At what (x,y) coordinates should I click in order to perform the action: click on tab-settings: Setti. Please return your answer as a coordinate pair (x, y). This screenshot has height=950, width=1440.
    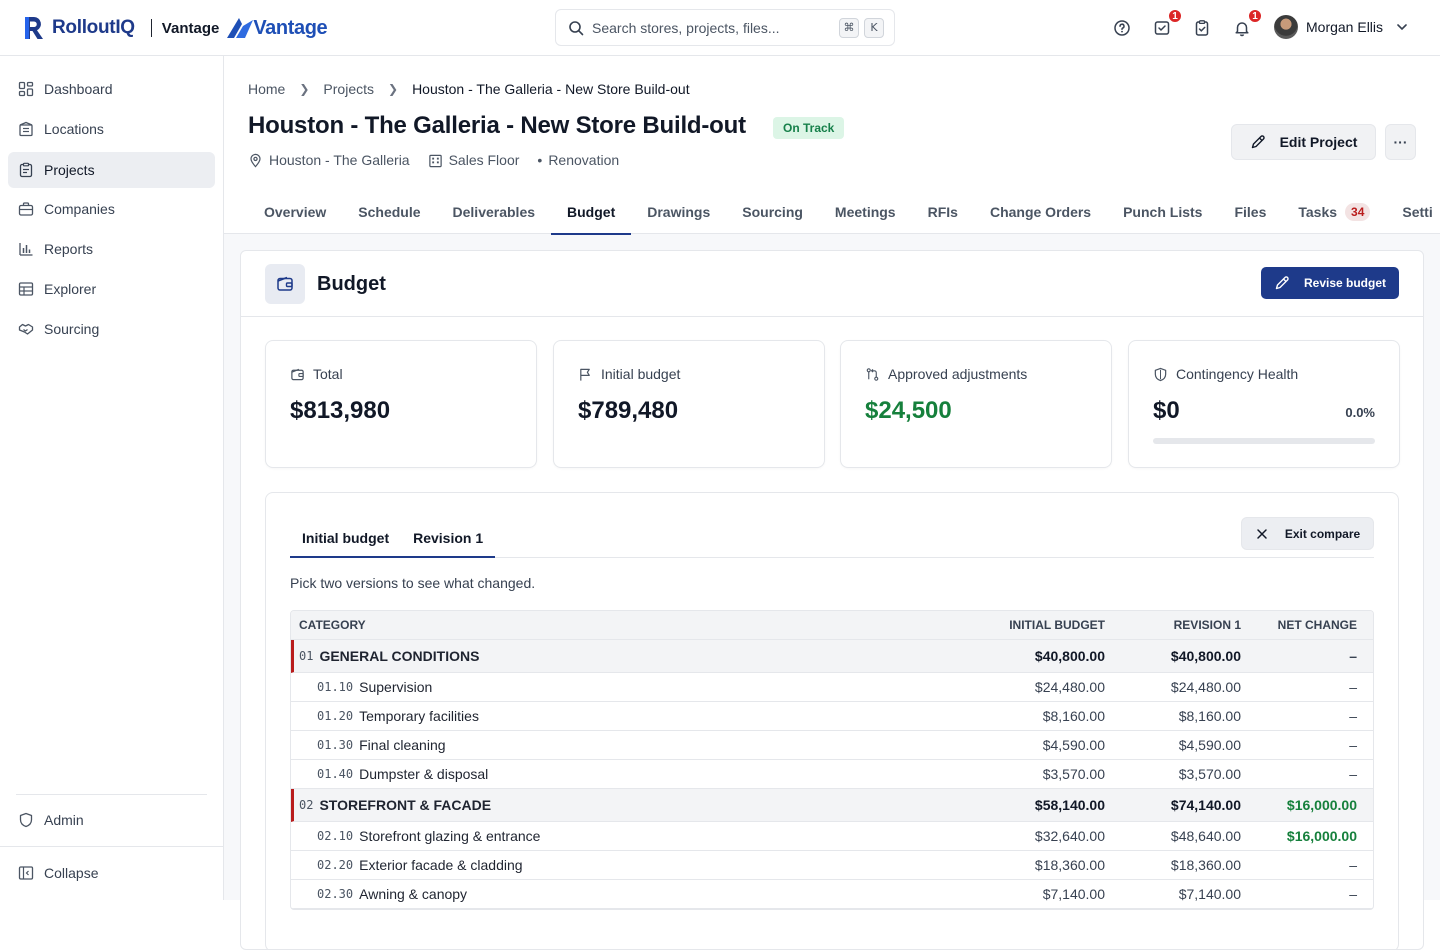
    Looking at the image, I should click on (1413, 211).